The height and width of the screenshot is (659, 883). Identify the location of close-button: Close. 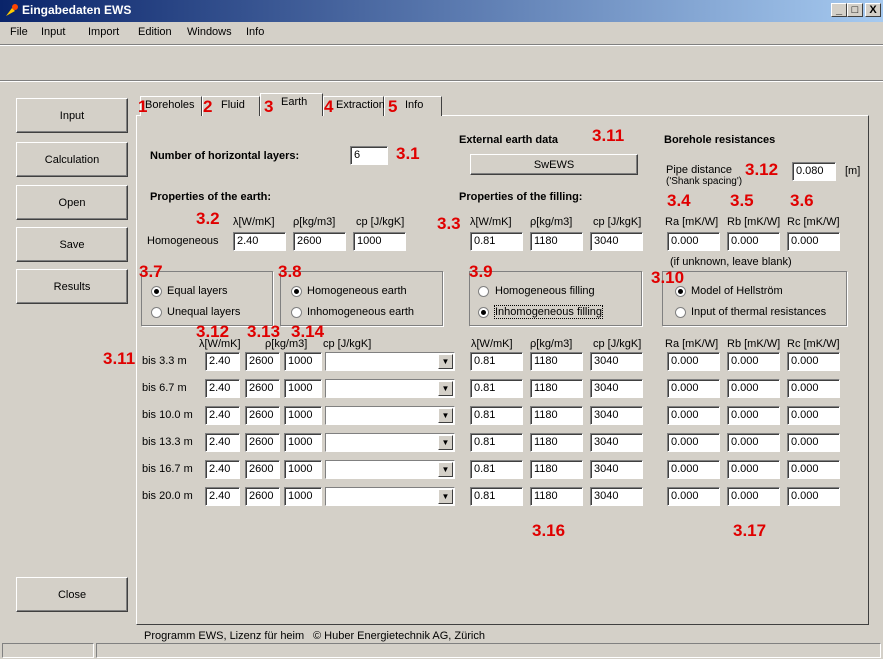
(72, 594).